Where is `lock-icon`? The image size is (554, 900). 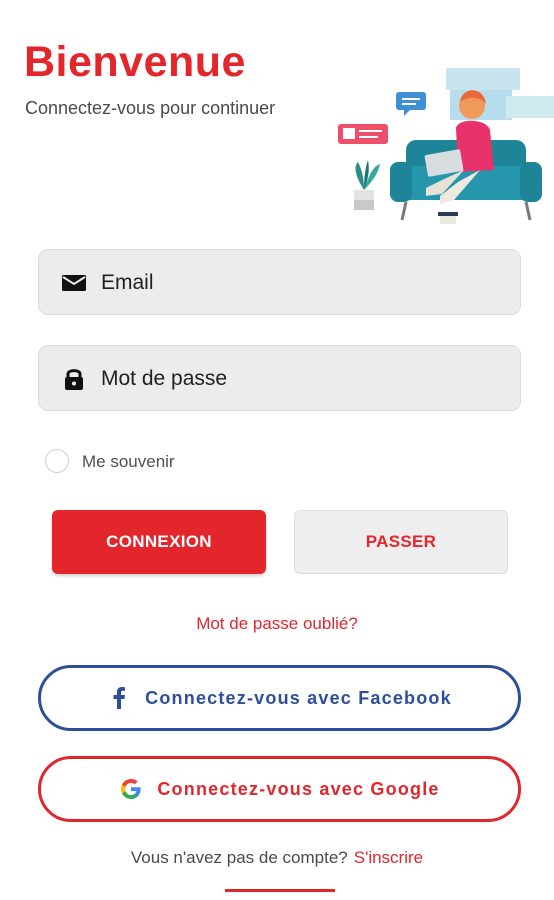
lock-icon is located at coordinates (74, 379).